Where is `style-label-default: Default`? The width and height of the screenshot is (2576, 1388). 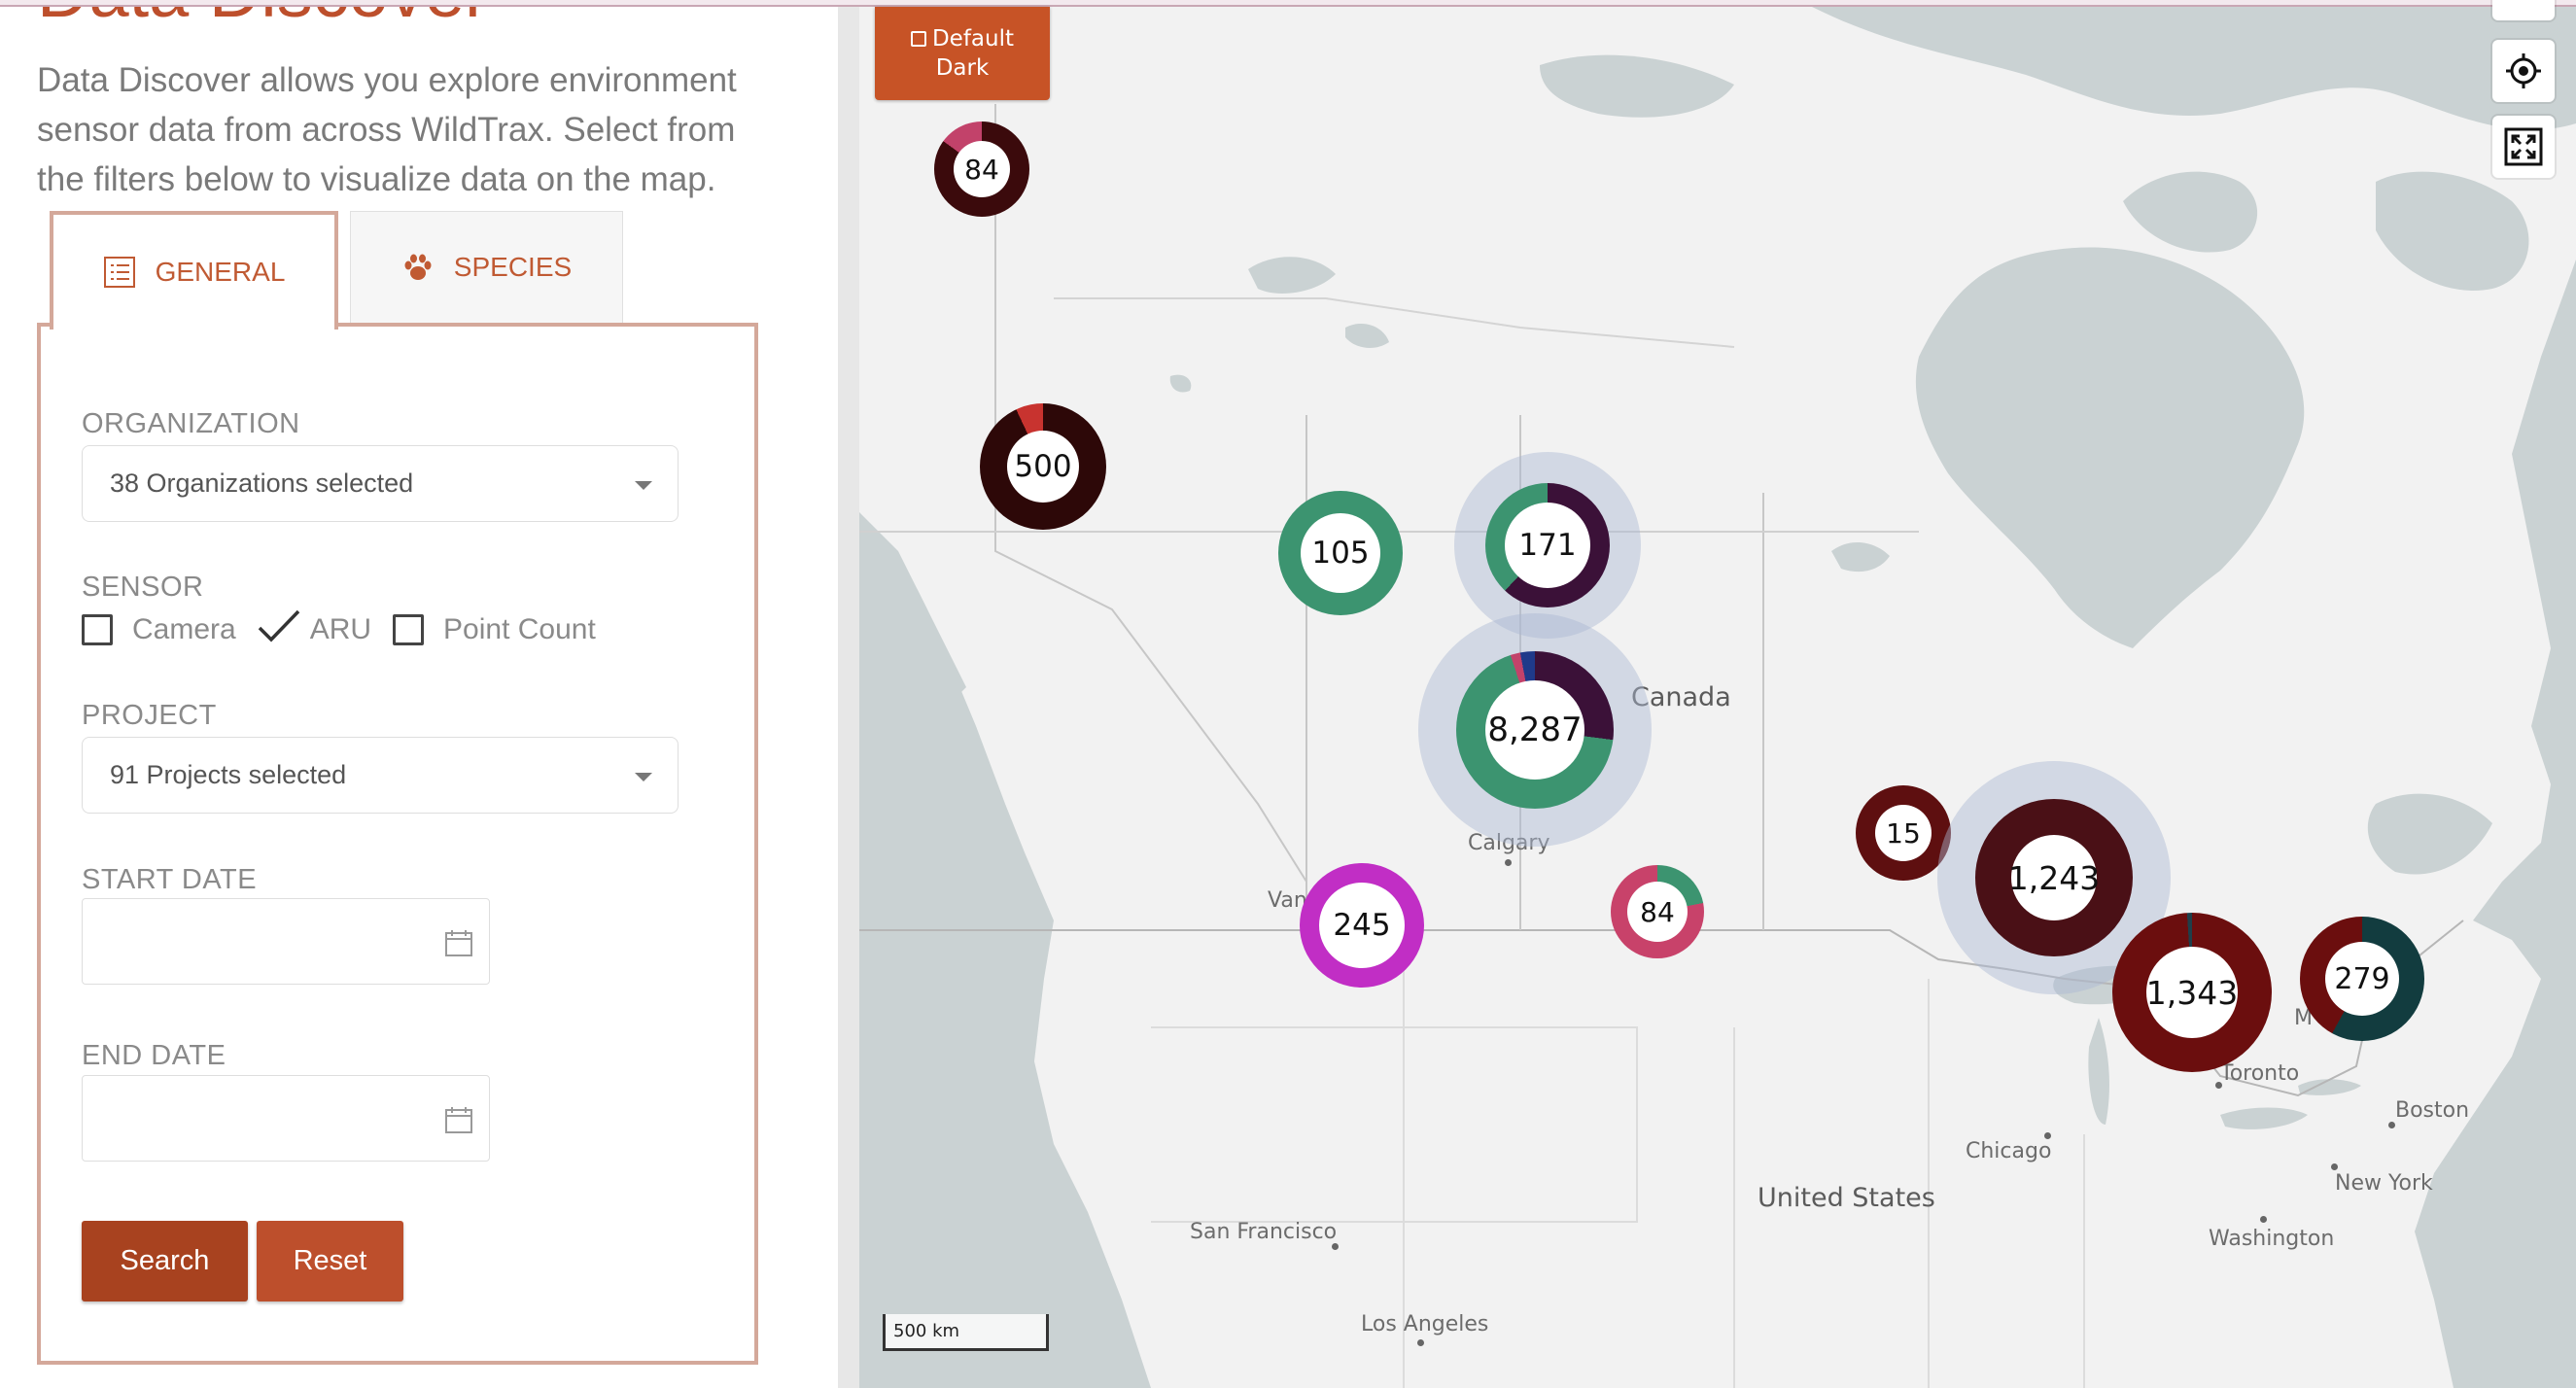 style-label-default: Default is located at coordinates (973, 39).